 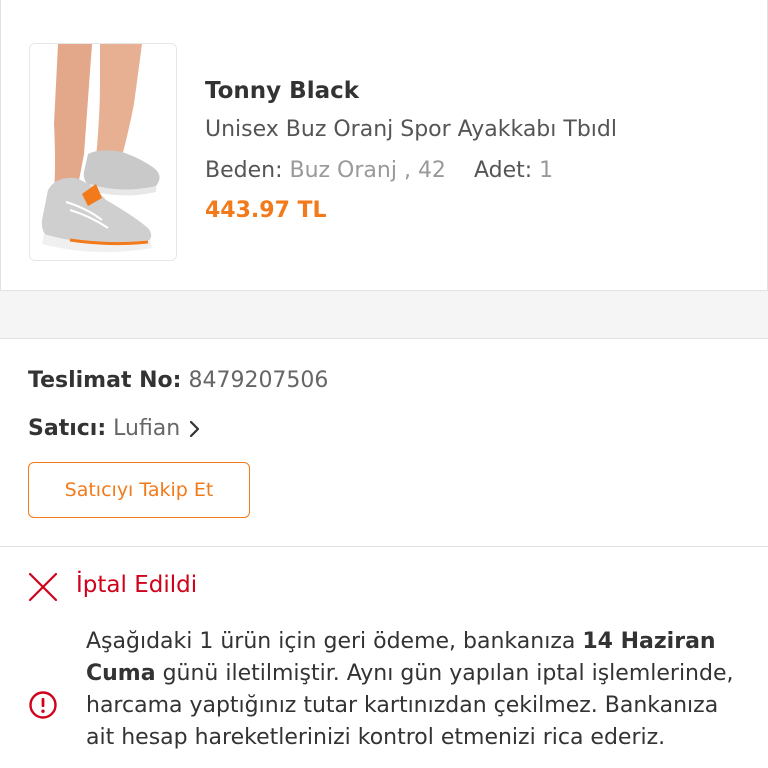 I want to click on size-value: Buz Oranj , 42, so click(x=367, y=170).